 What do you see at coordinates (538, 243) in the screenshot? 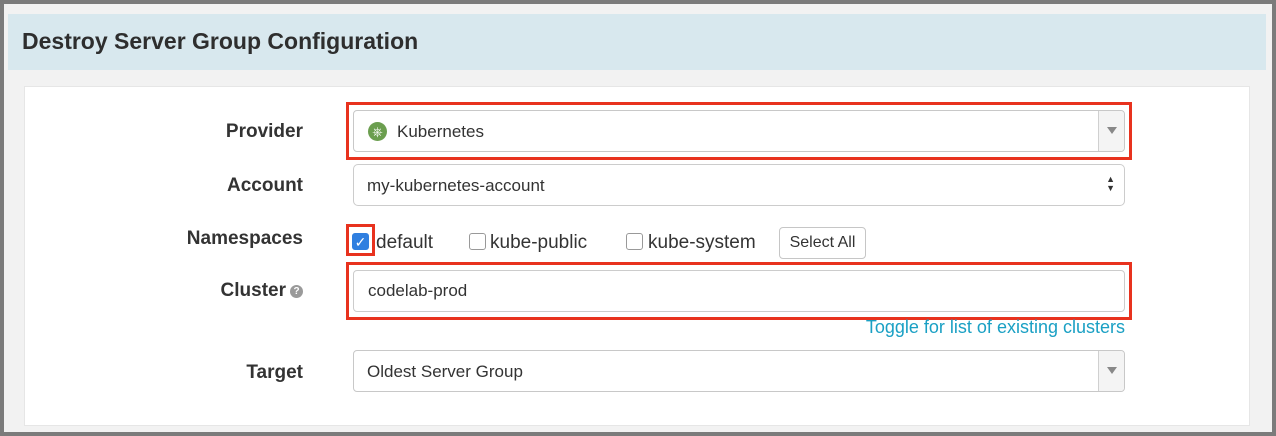
I see `namespace-label-kube-public: kube-public` at bounding box center [538, 243].